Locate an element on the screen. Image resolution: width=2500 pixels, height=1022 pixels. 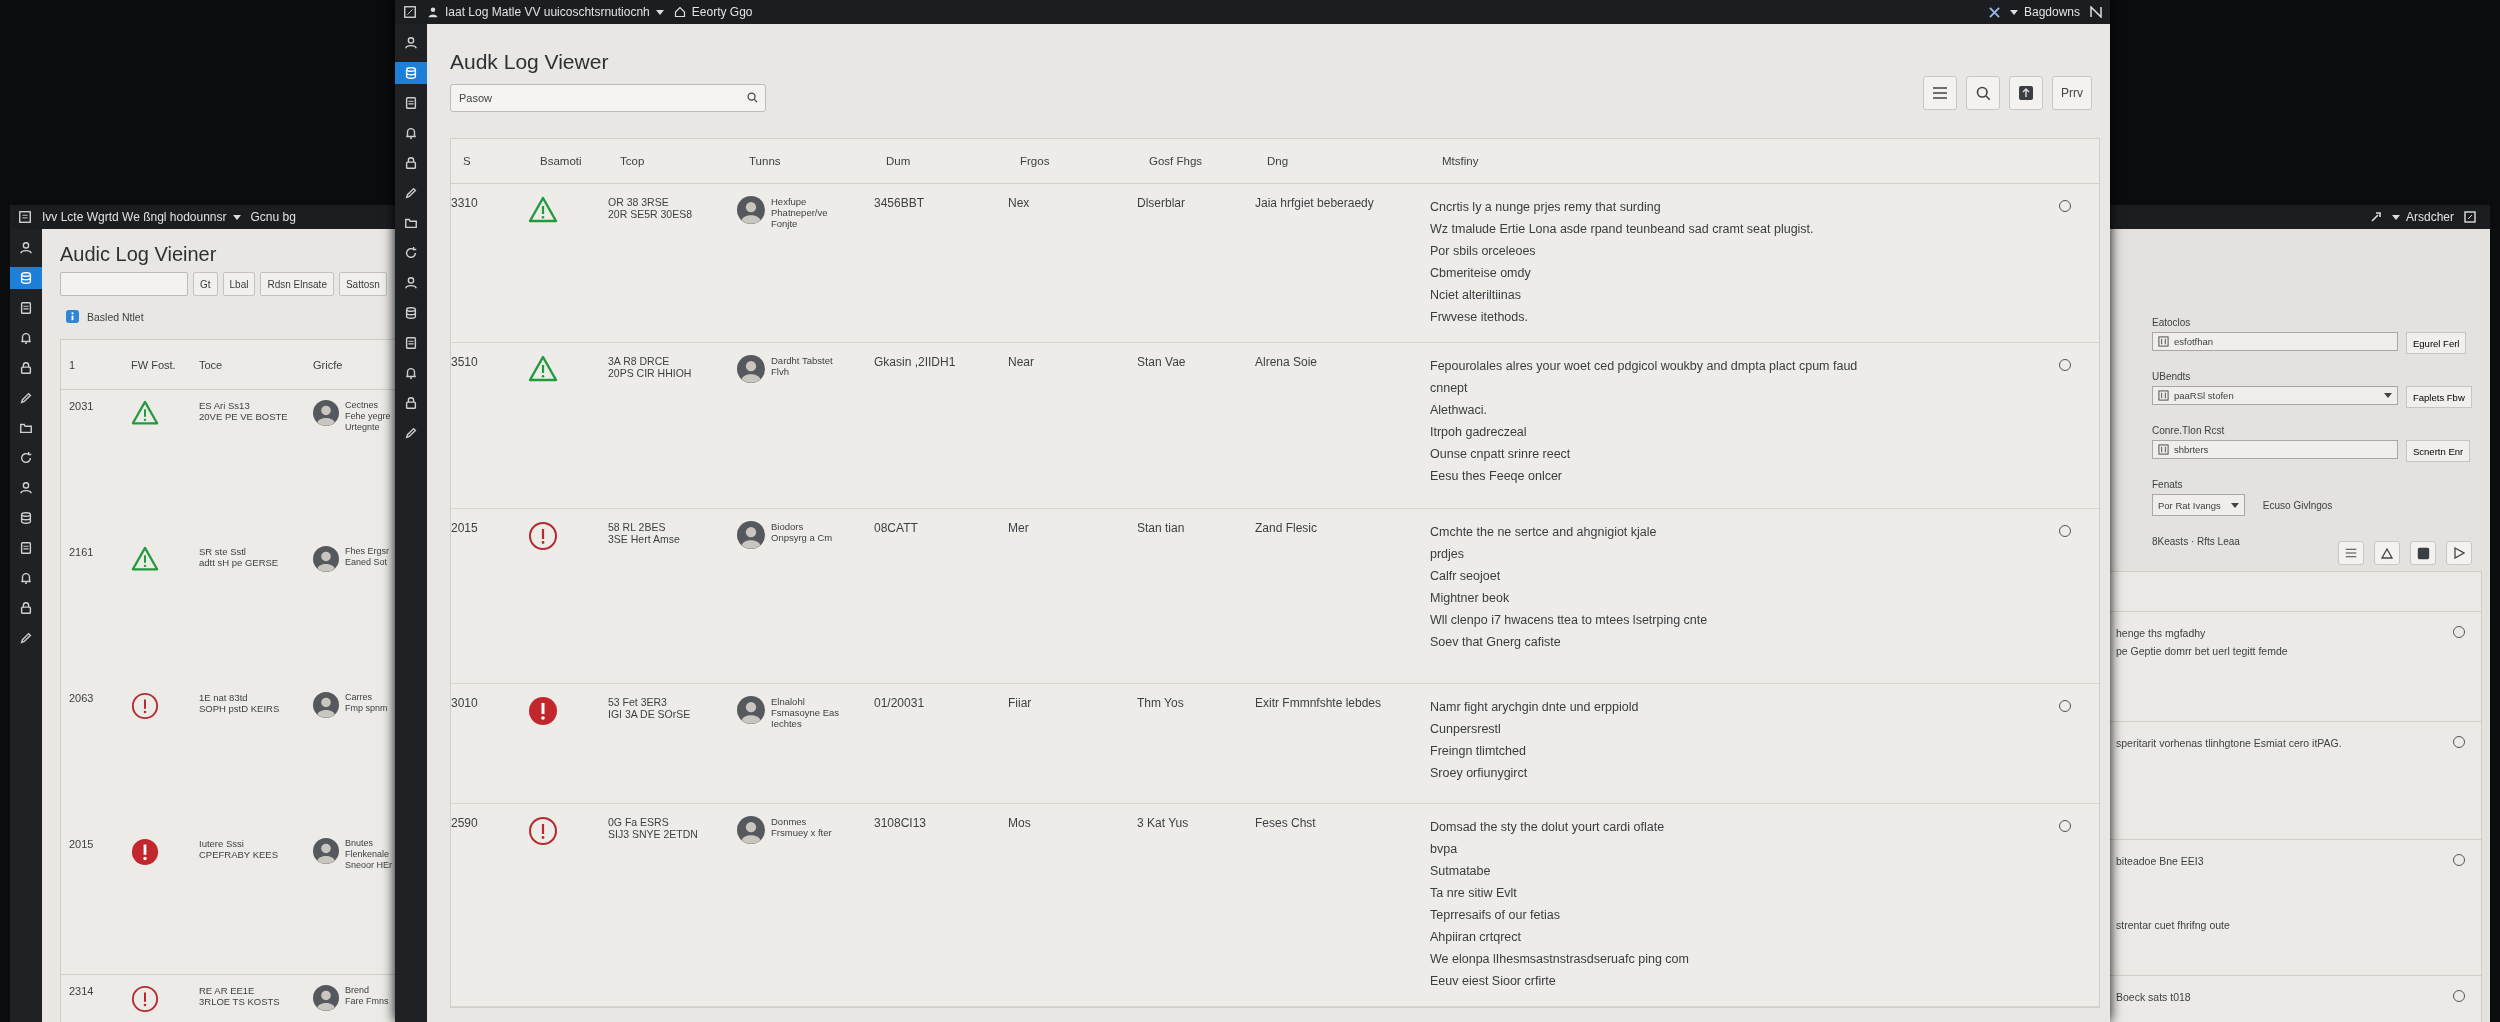
input-field: shbrters is located at coordinates (2275, 449).